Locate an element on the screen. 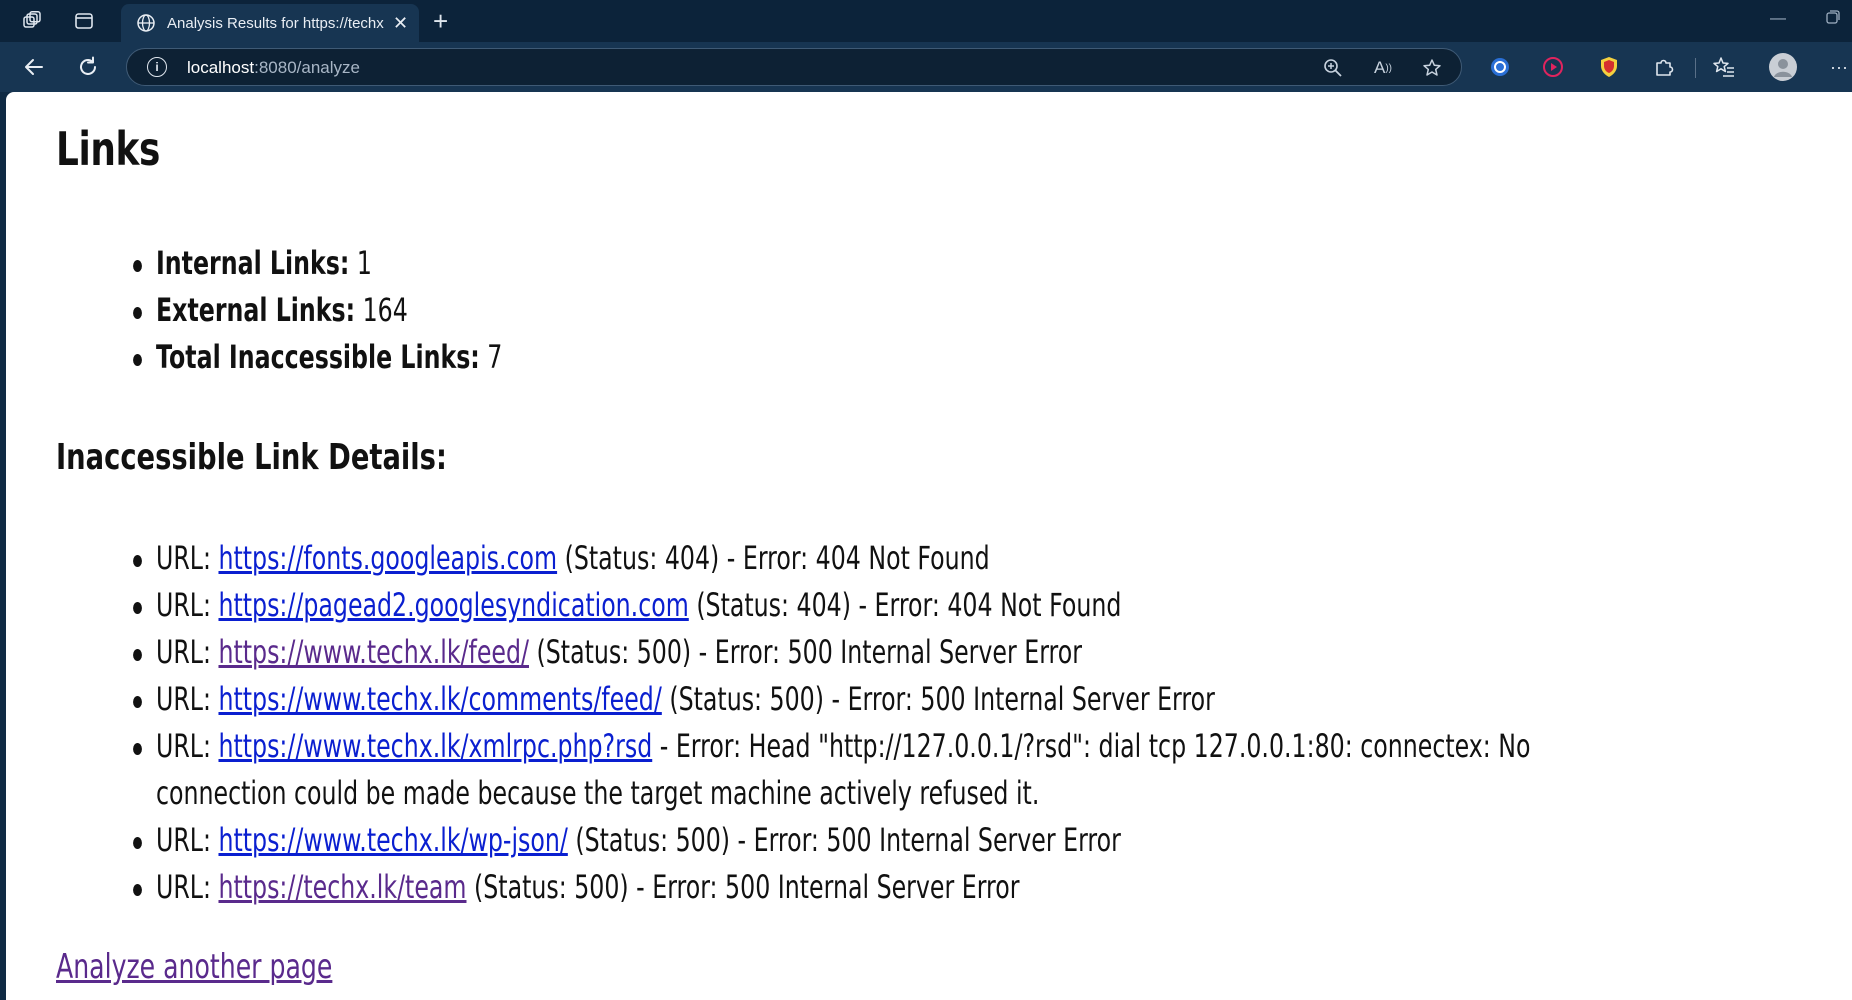 Image resolution: width=1852 pixels, height=1000 pixels. active-tab: Analysis Results for https://techx.lk ✕ is located at coordinates (270, 23).